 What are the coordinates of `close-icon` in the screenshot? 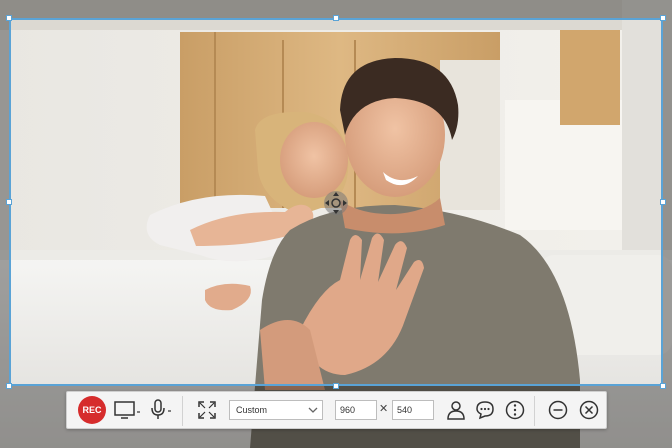 It's located at (589, 410).